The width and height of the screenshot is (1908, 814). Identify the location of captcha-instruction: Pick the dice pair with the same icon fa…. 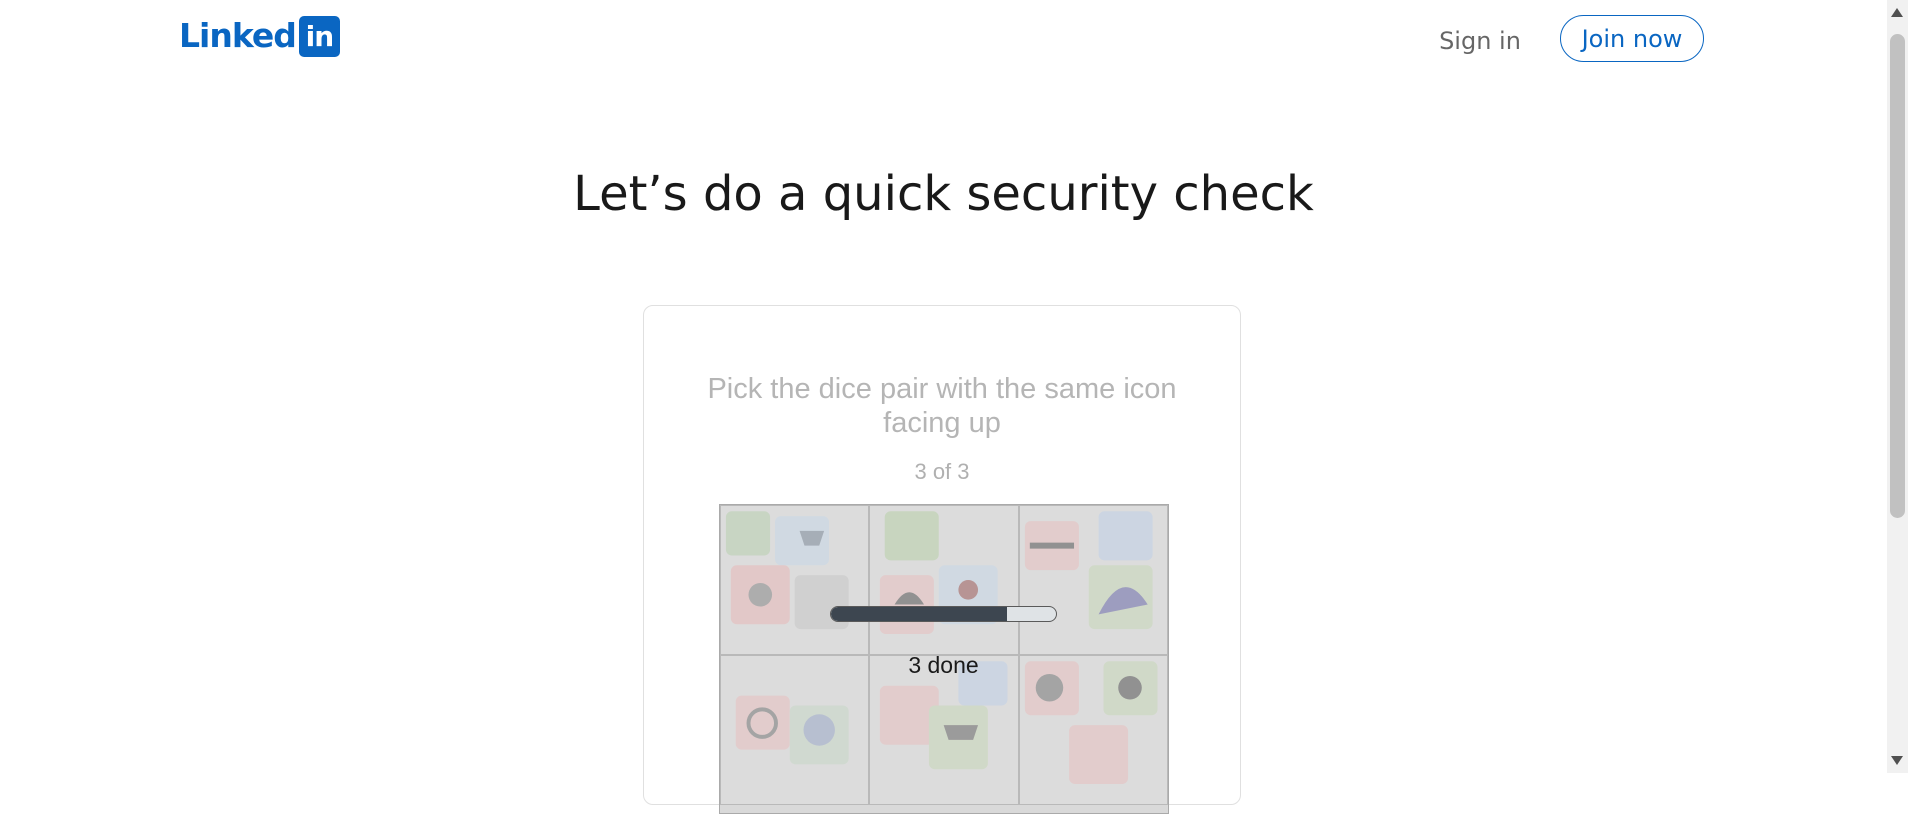
(942, 406).